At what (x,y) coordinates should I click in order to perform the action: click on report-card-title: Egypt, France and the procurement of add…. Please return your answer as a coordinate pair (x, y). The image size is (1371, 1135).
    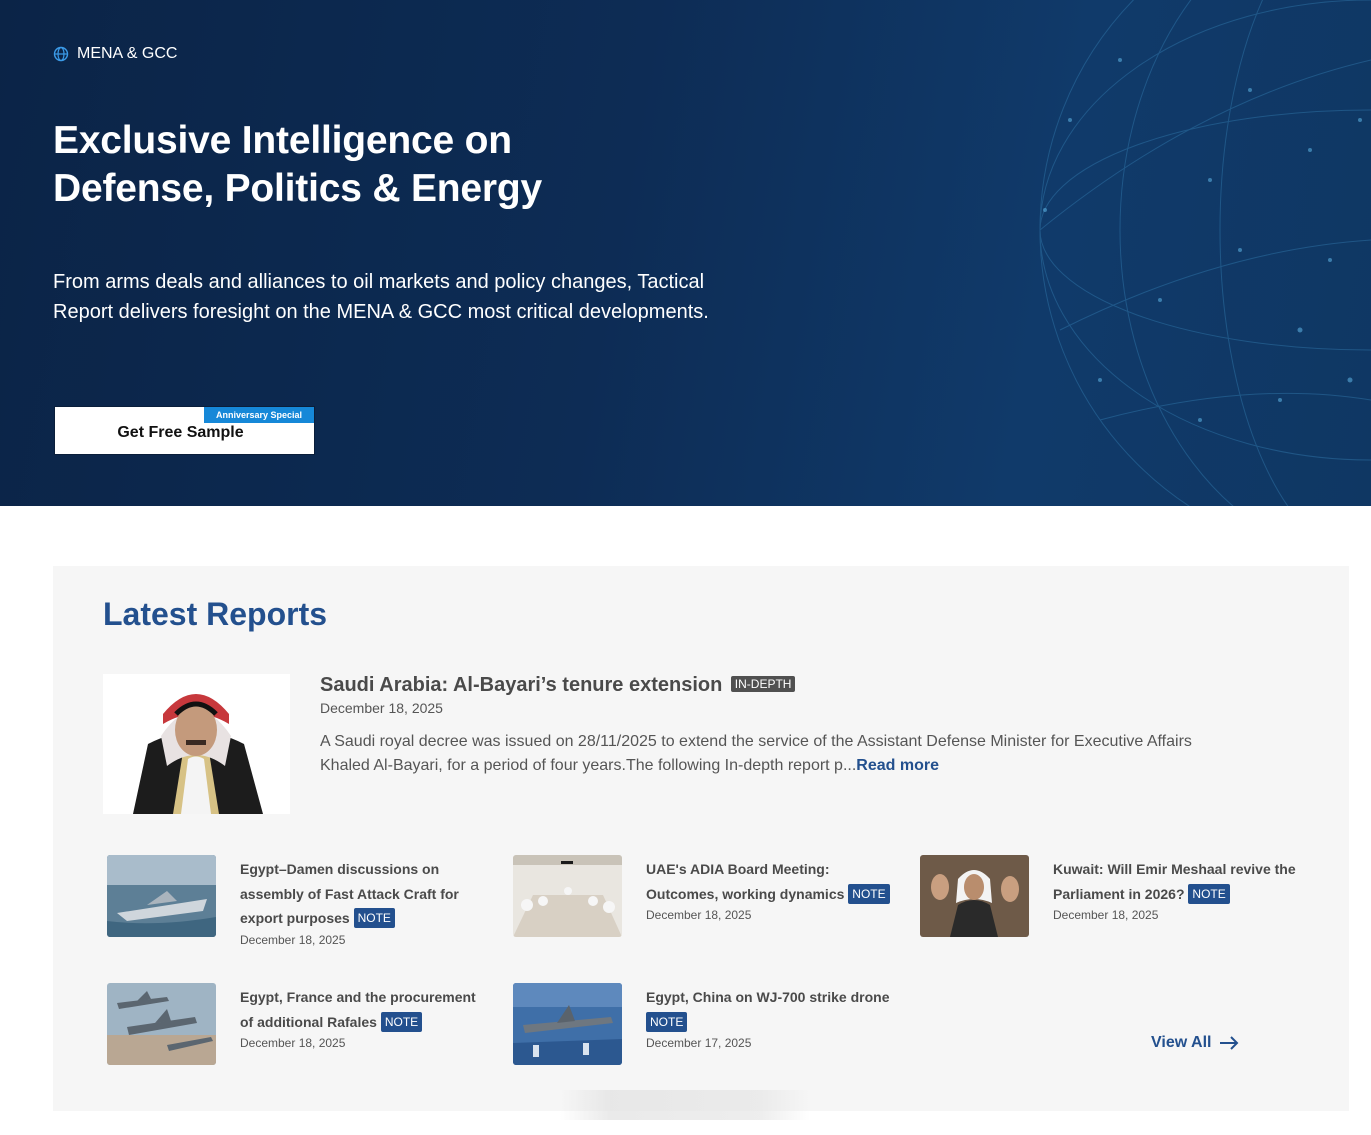
    Looking at the image, I should click on (365, 1009).